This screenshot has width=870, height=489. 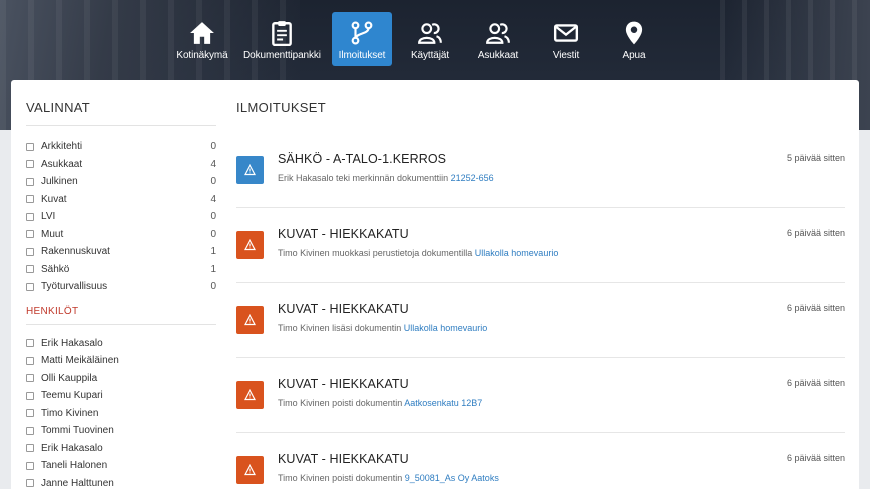 What do you see at coordinates (70, 413) in the screenshot?
I see `filter-label: Timo Kivinen` at bounding box center [70, 413].